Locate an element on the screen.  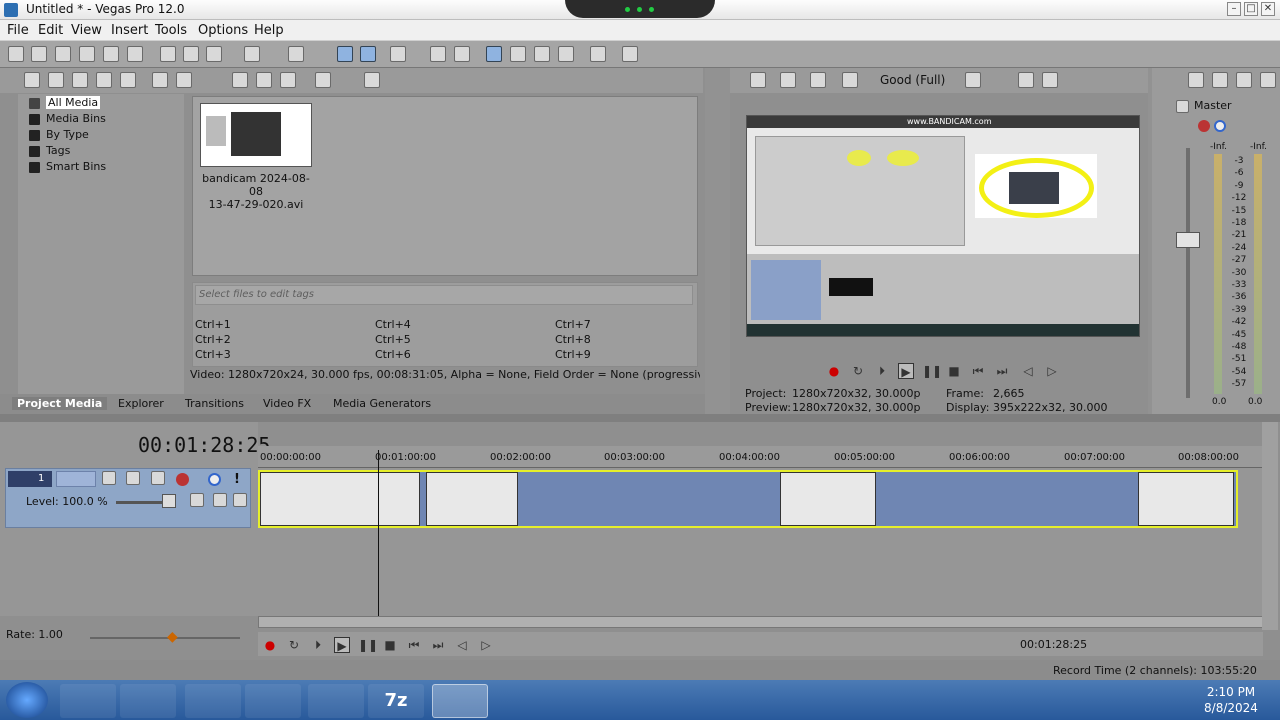
shortcut-ctrl4: Ctrl+4 is located at coordinates (393, 324).